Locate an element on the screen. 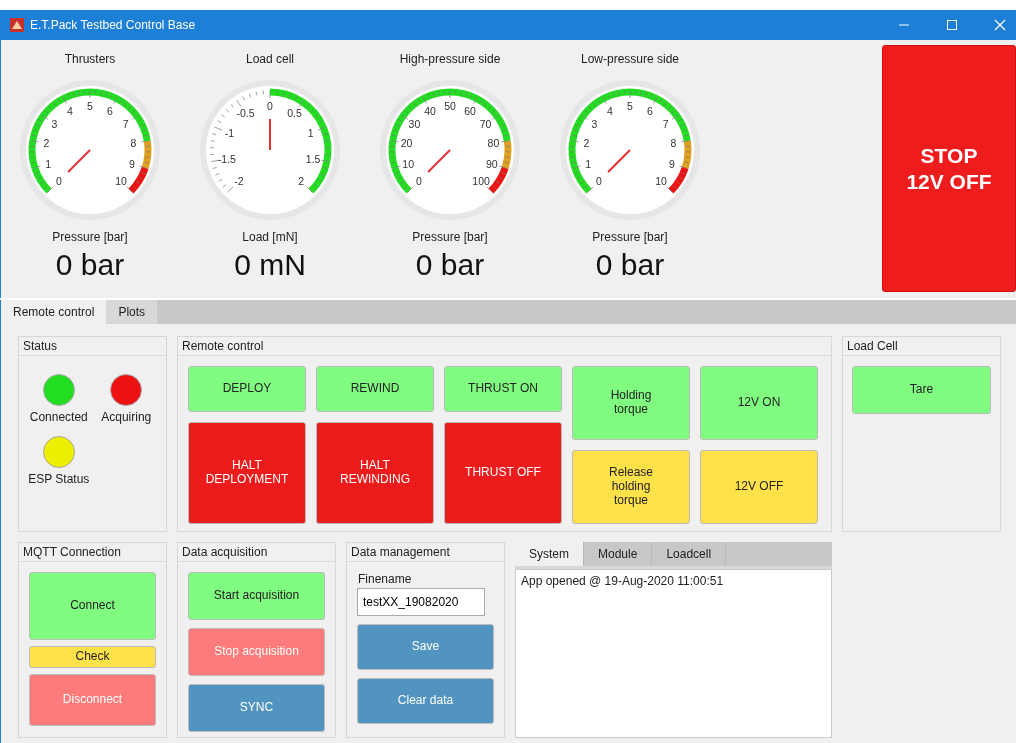  gauge-title: Load cell is located at coordinates (269, 59).